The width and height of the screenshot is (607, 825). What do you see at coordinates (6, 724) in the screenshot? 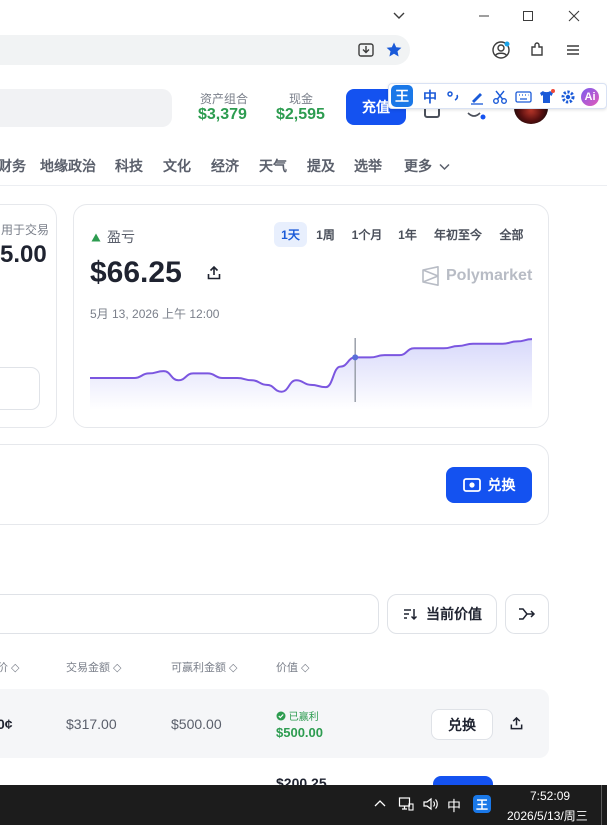
I see `row-avg-price: 0¢` at bounding box center [6, 724].